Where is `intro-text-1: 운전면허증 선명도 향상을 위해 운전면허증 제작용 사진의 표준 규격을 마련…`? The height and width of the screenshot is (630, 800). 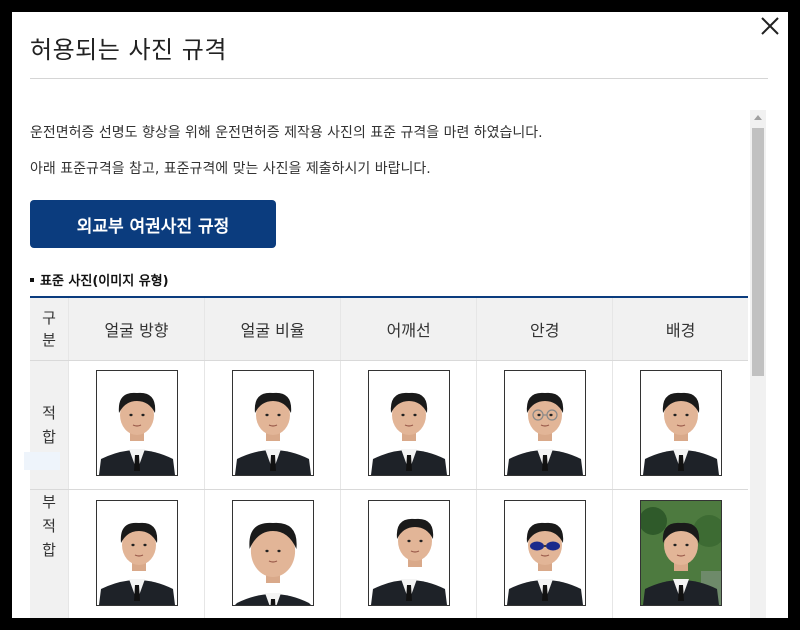
intro-text-1: 운전면허증 선명도 향상을 위해 운전면허증 제작용 사진의 표준 규격을 마련… is located at coordinates (286, 133).